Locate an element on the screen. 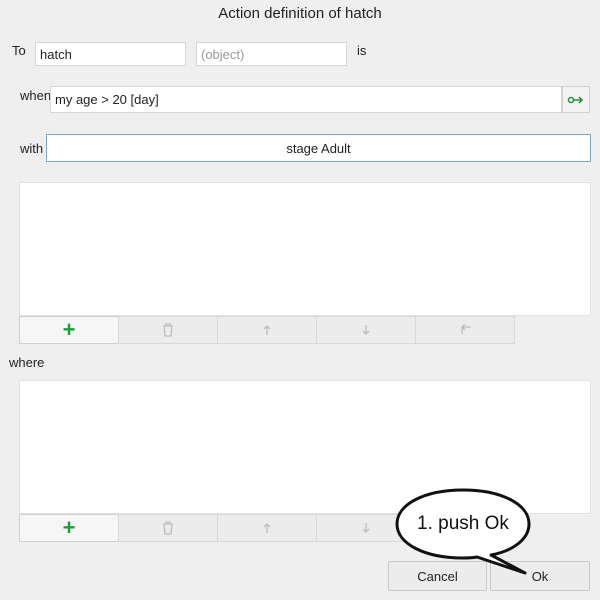 The height and width of the screenshot is (600, 600). when-label: when is located at coordinates (36, 95).